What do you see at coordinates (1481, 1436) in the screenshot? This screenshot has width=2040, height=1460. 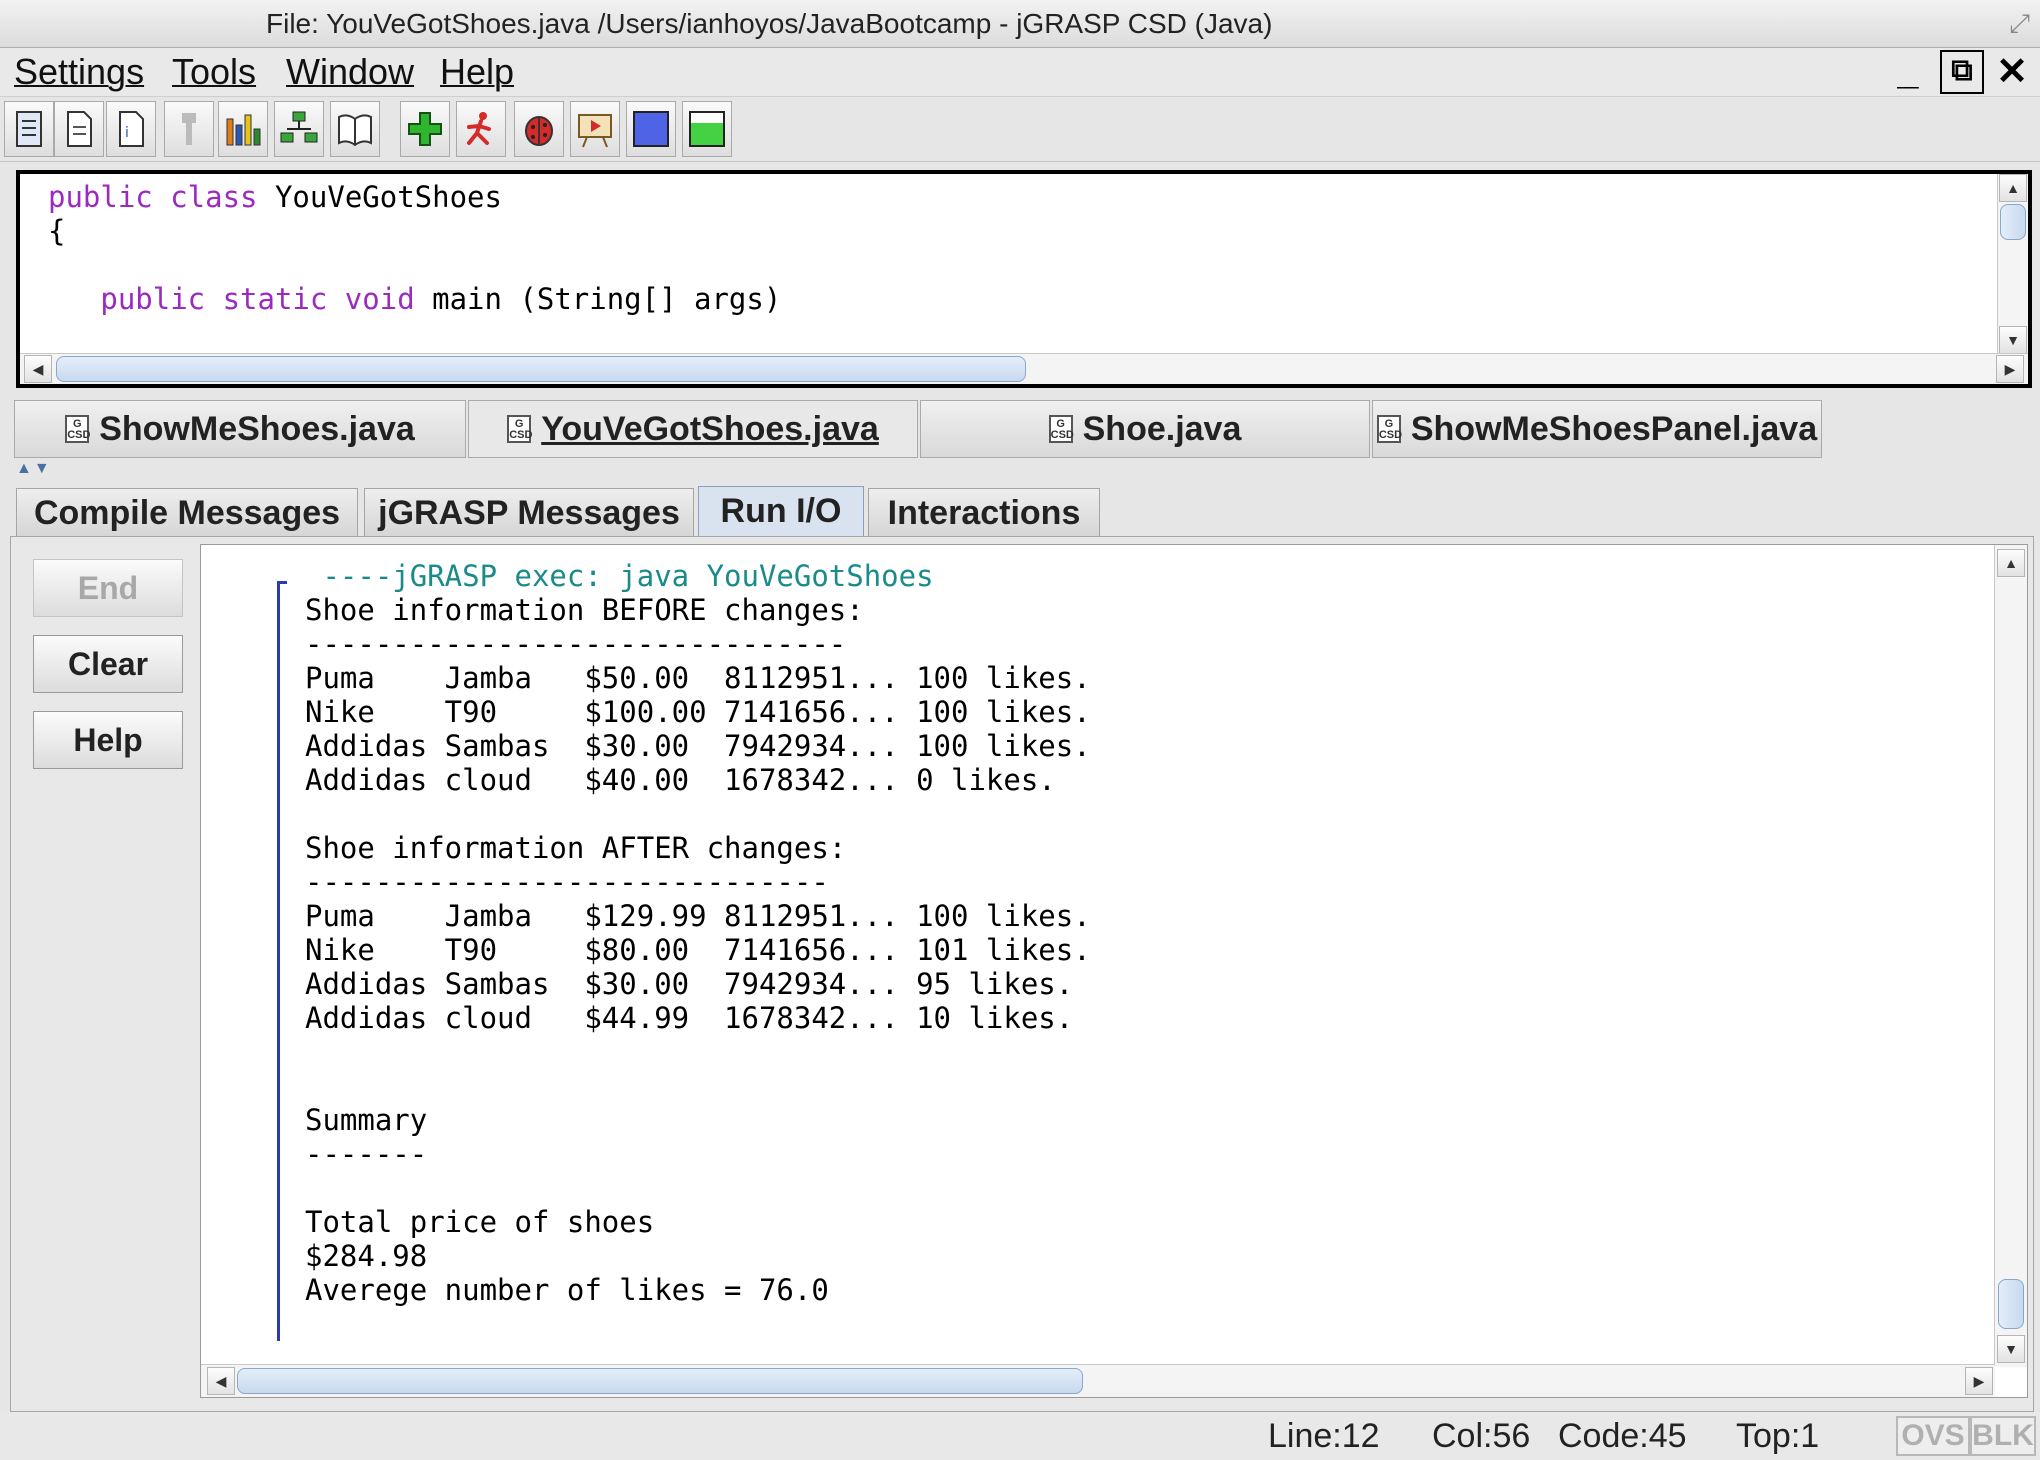 I see `status-col: Col:56` at bounding box center [1481, 1436].